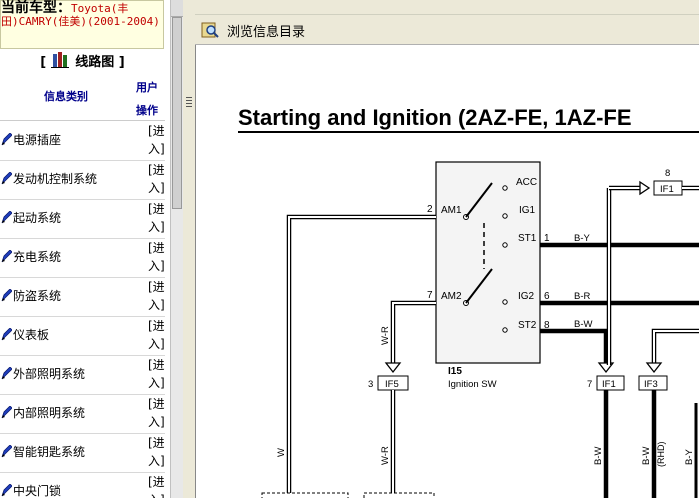 The height and width of the screenshot is (498, 699). What do you see at coordinates (370, 384) in the screenshot?
I see `conn-if5-pin: 3` at bounding box center [370, 384].